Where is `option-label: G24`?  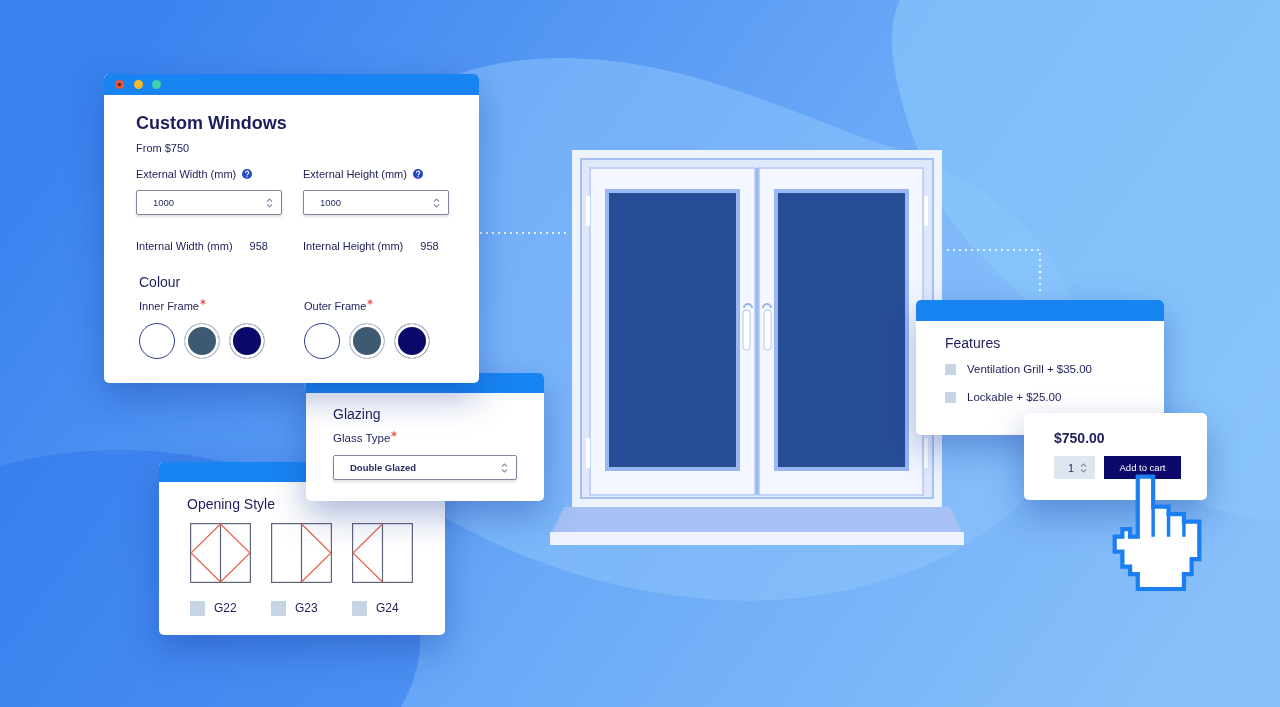
option-label: G24 is located at coordinates (387, 608).